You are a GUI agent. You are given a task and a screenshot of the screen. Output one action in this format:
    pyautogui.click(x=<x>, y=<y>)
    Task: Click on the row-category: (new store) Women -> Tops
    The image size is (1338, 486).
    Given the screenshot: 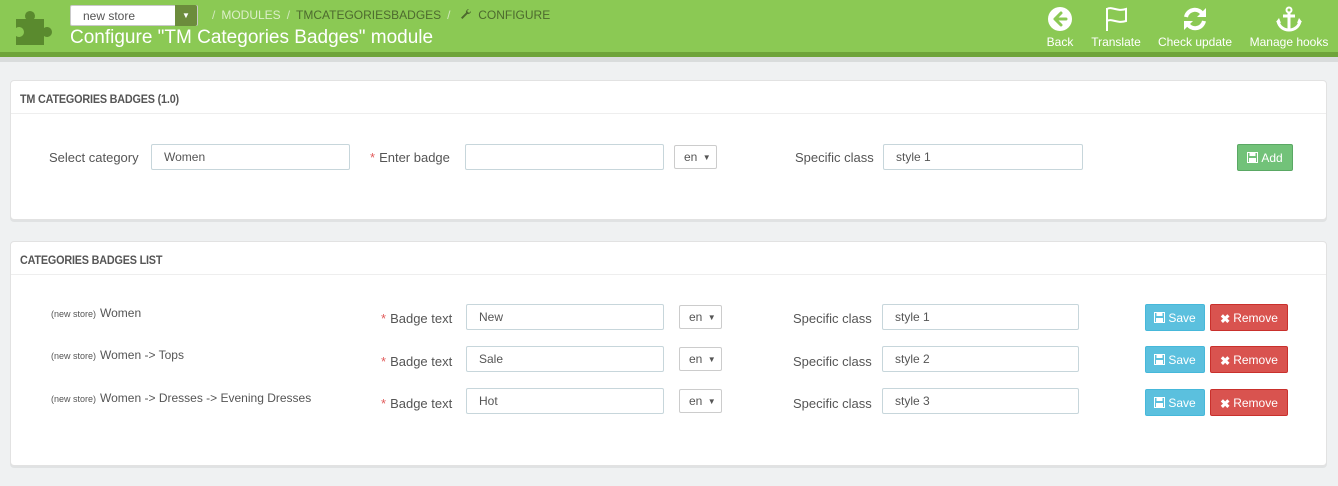 What is the action you would take?
    pyautogui.click(x=117, y=355)
    